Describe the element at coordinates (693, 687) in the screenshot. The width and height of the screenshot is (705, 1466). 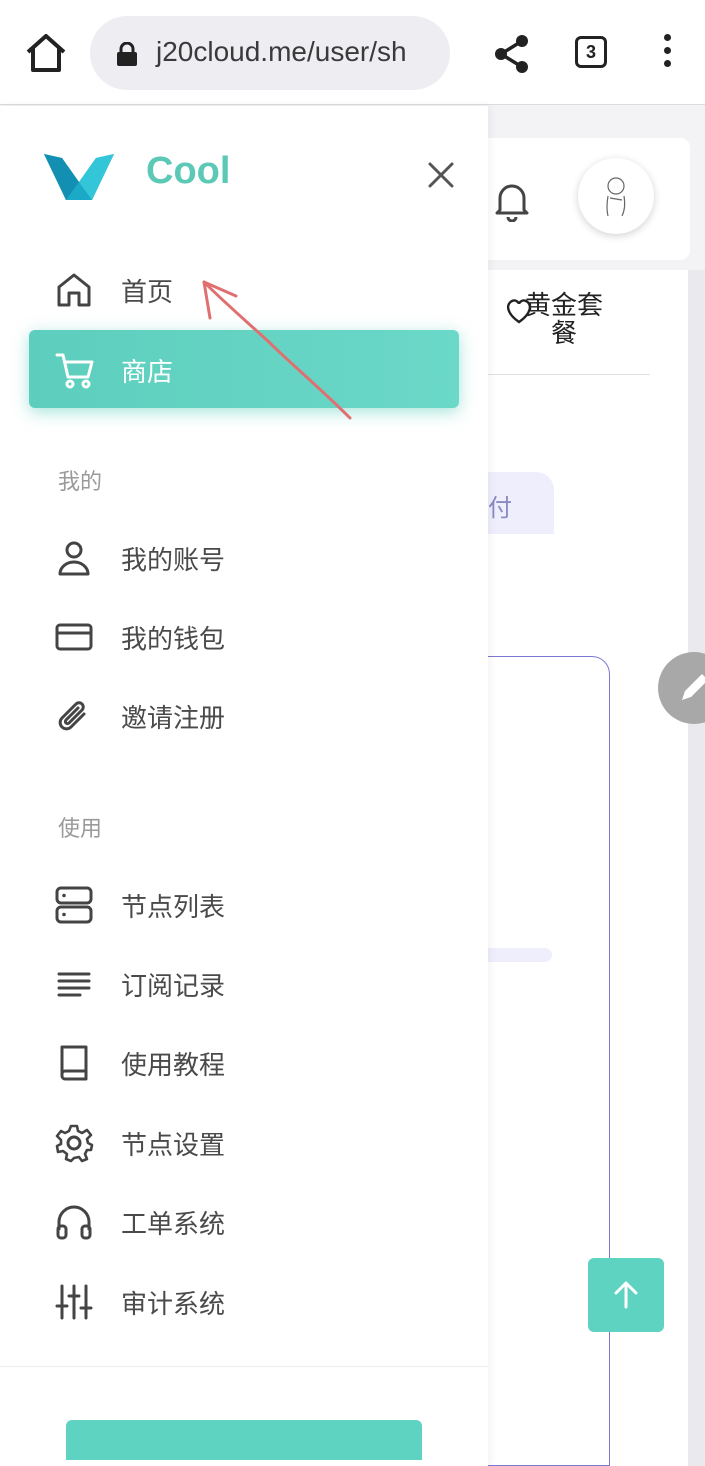
I see `pencil-icon` at that location.